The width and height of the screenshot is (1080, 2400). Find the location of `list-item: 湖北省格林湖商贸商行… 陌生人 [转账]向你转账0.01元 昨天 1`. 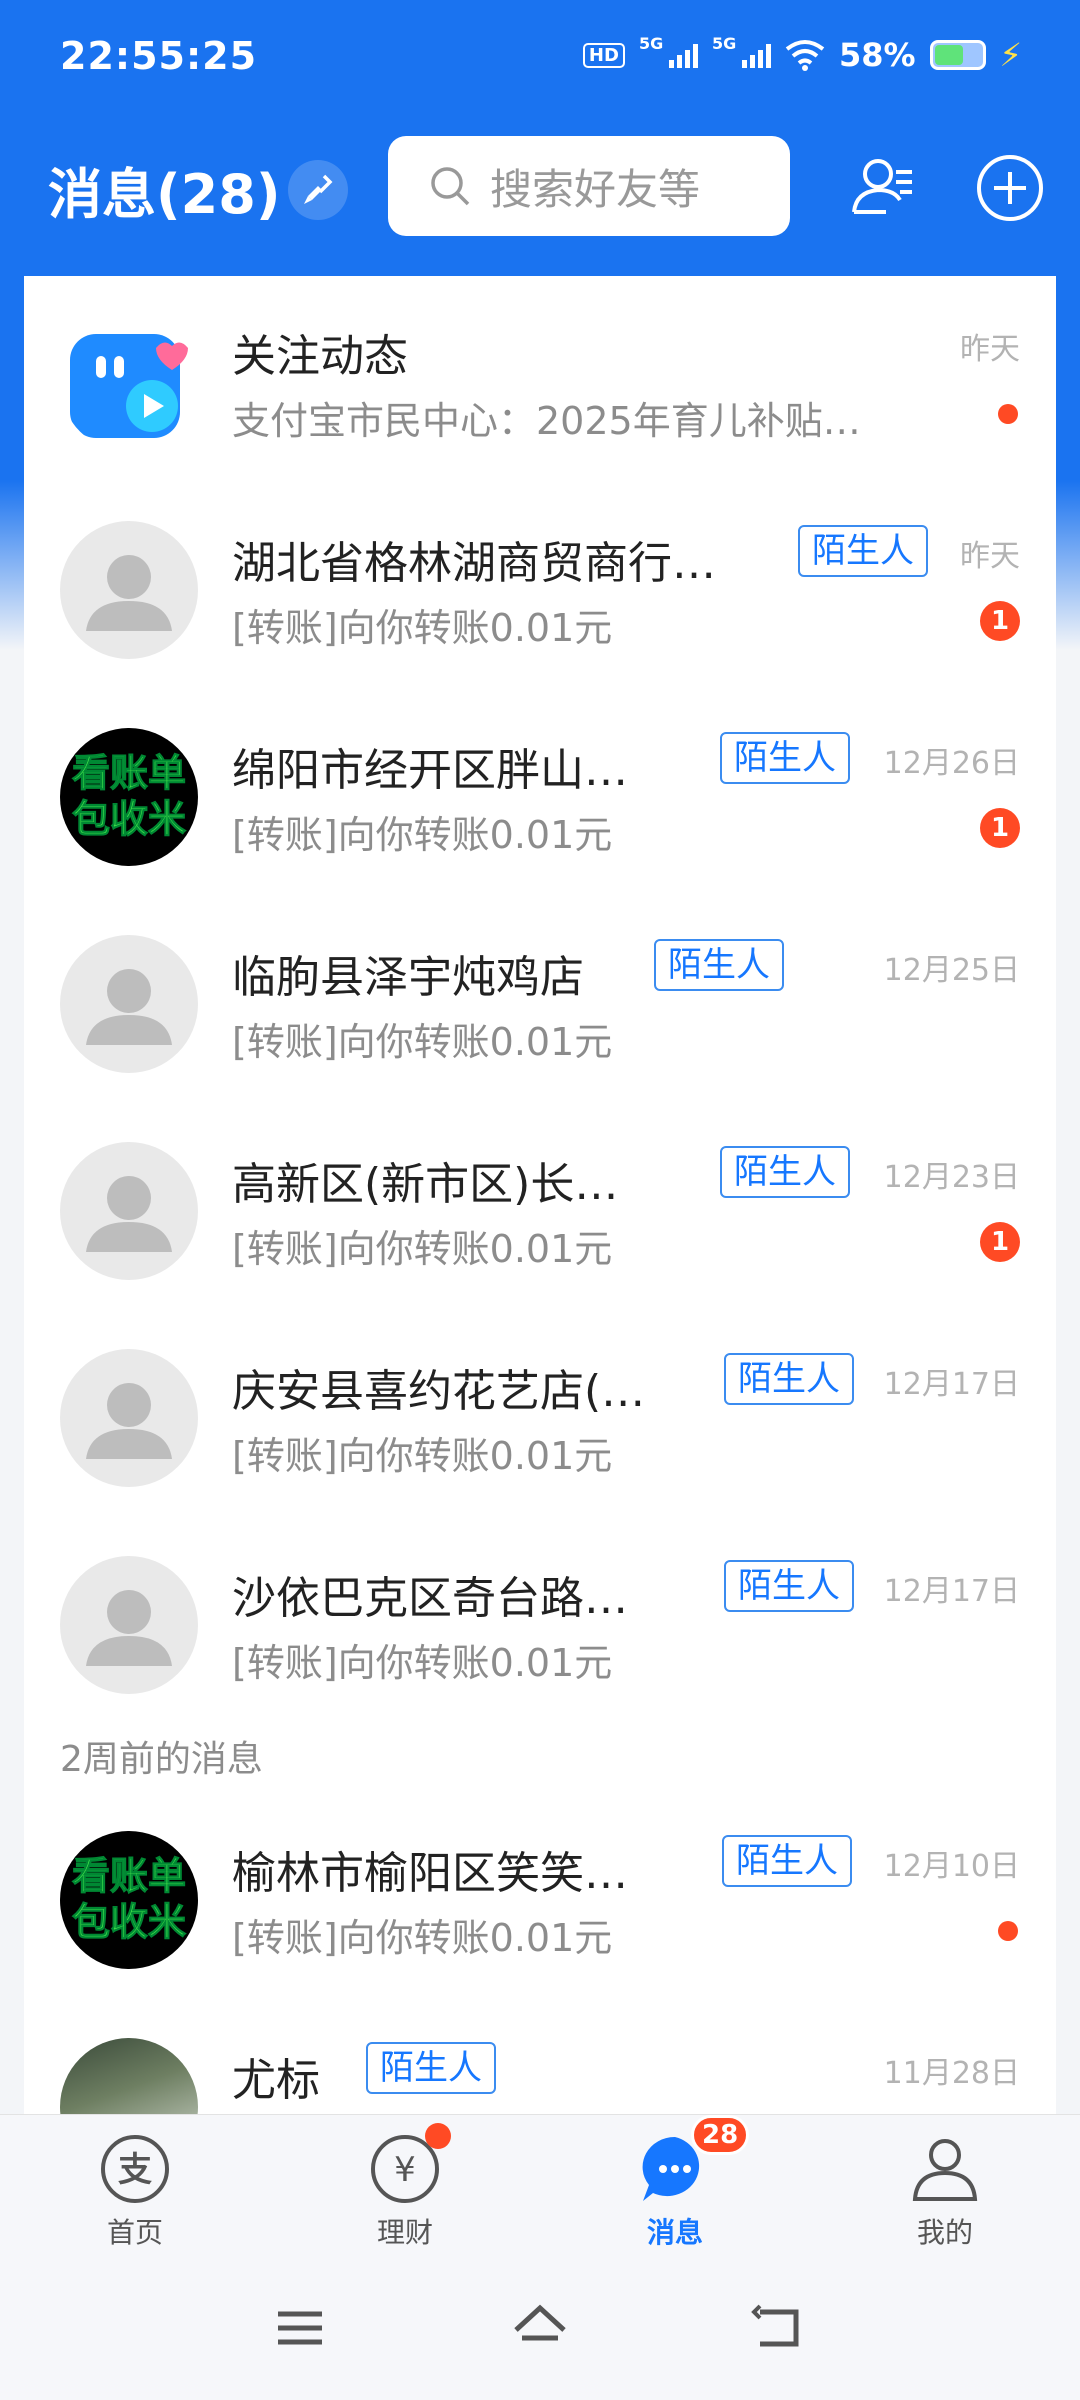

list-item: 湖北省格林湖商贸商行… 陌生人 [转账]向你转账0.01元 昨天 1 is located at coordinates (540, 586).